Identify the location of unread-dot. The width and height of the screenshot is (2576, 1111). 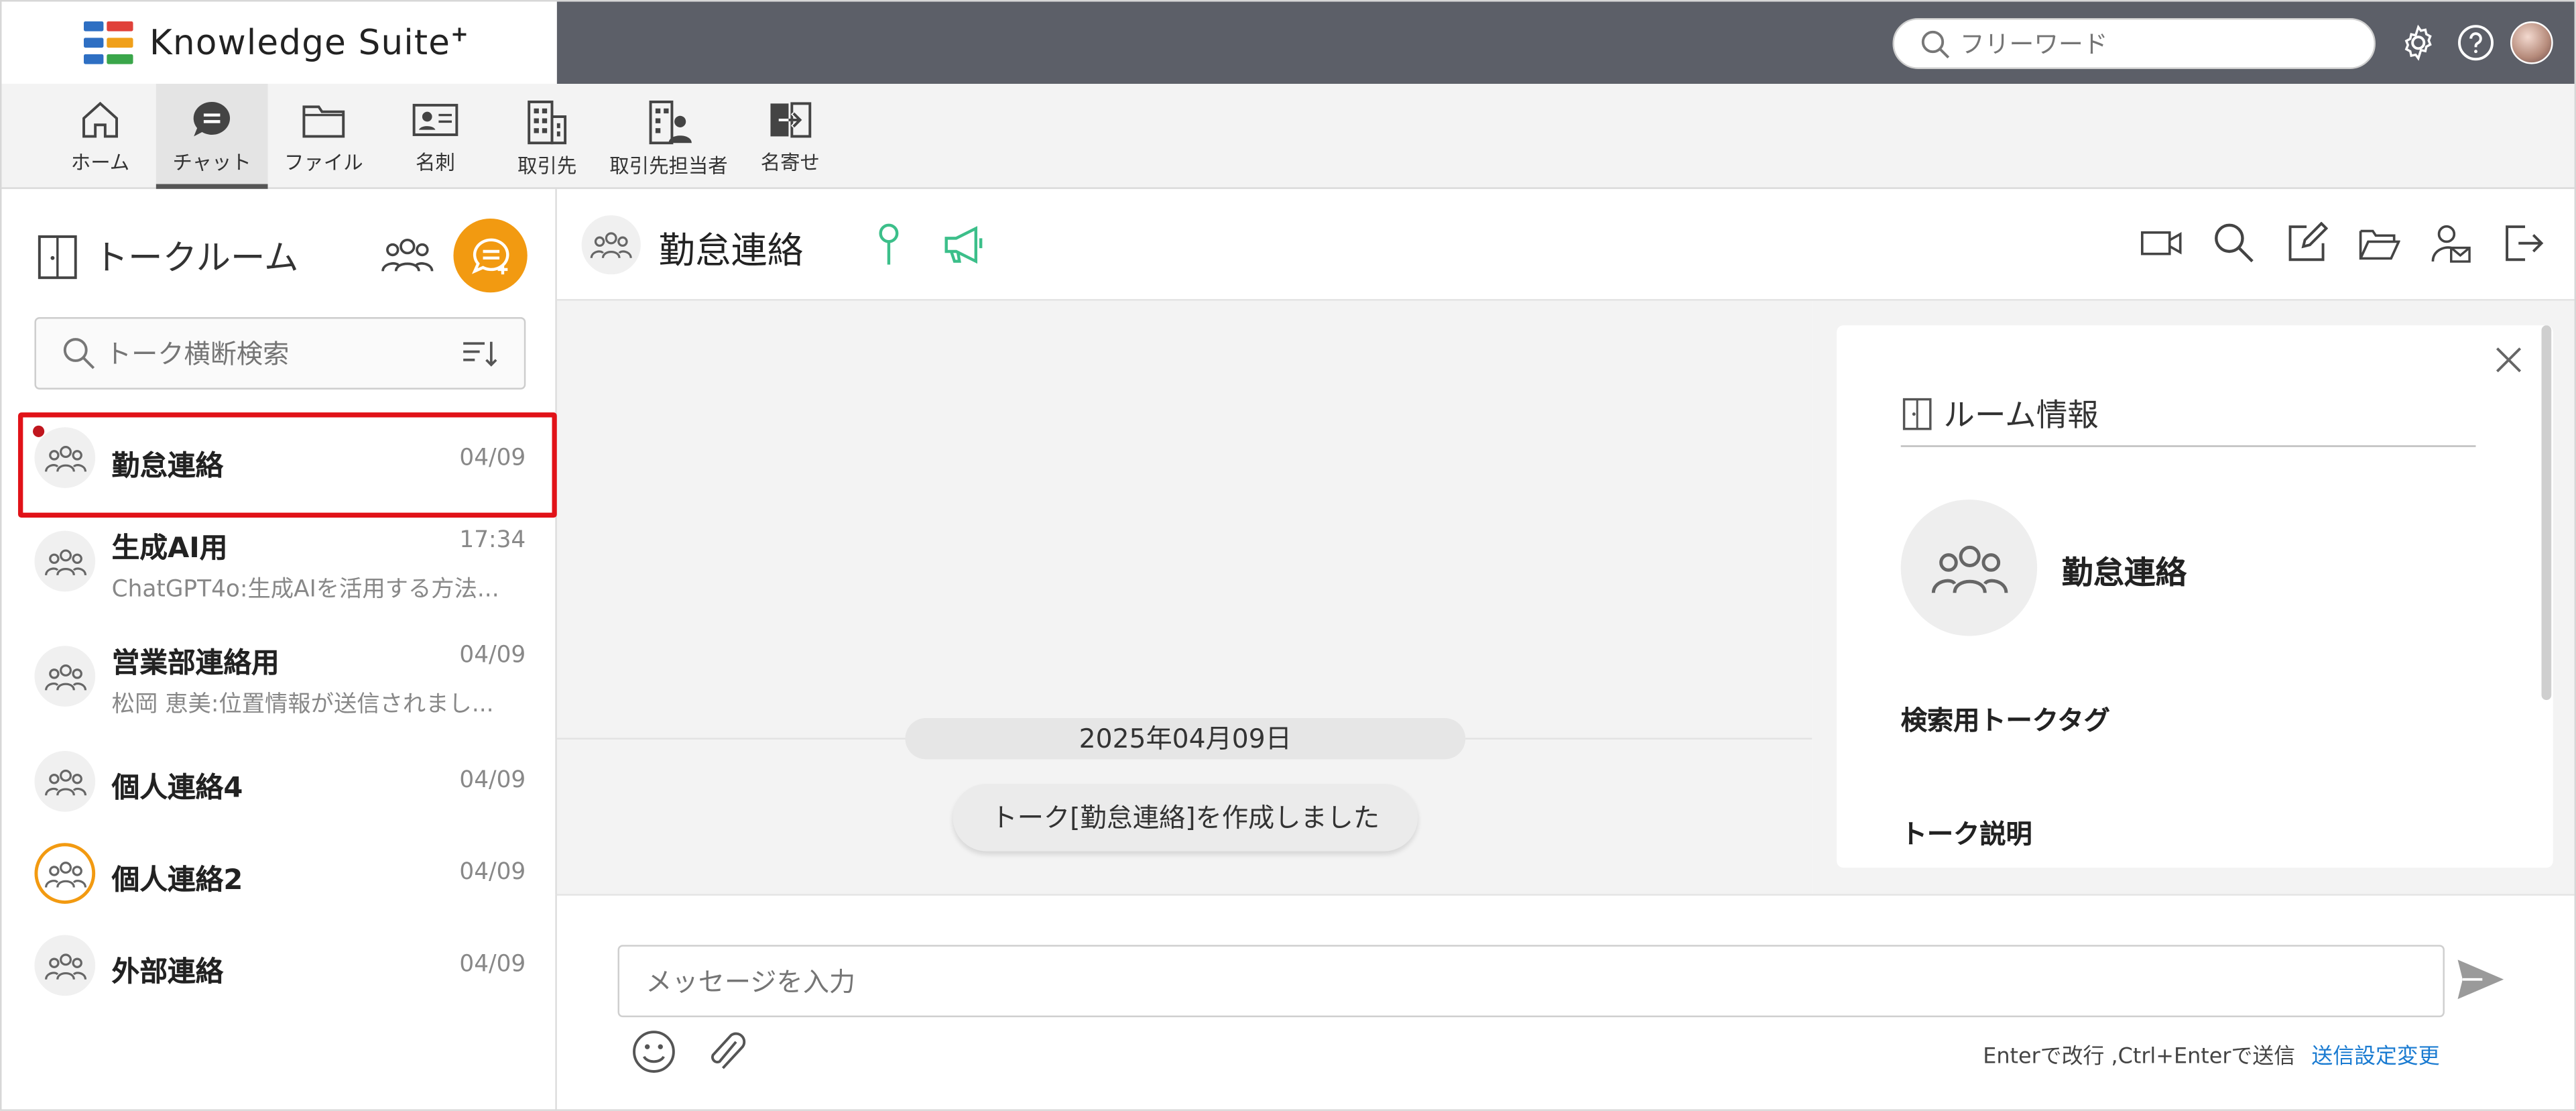
(39, 431).